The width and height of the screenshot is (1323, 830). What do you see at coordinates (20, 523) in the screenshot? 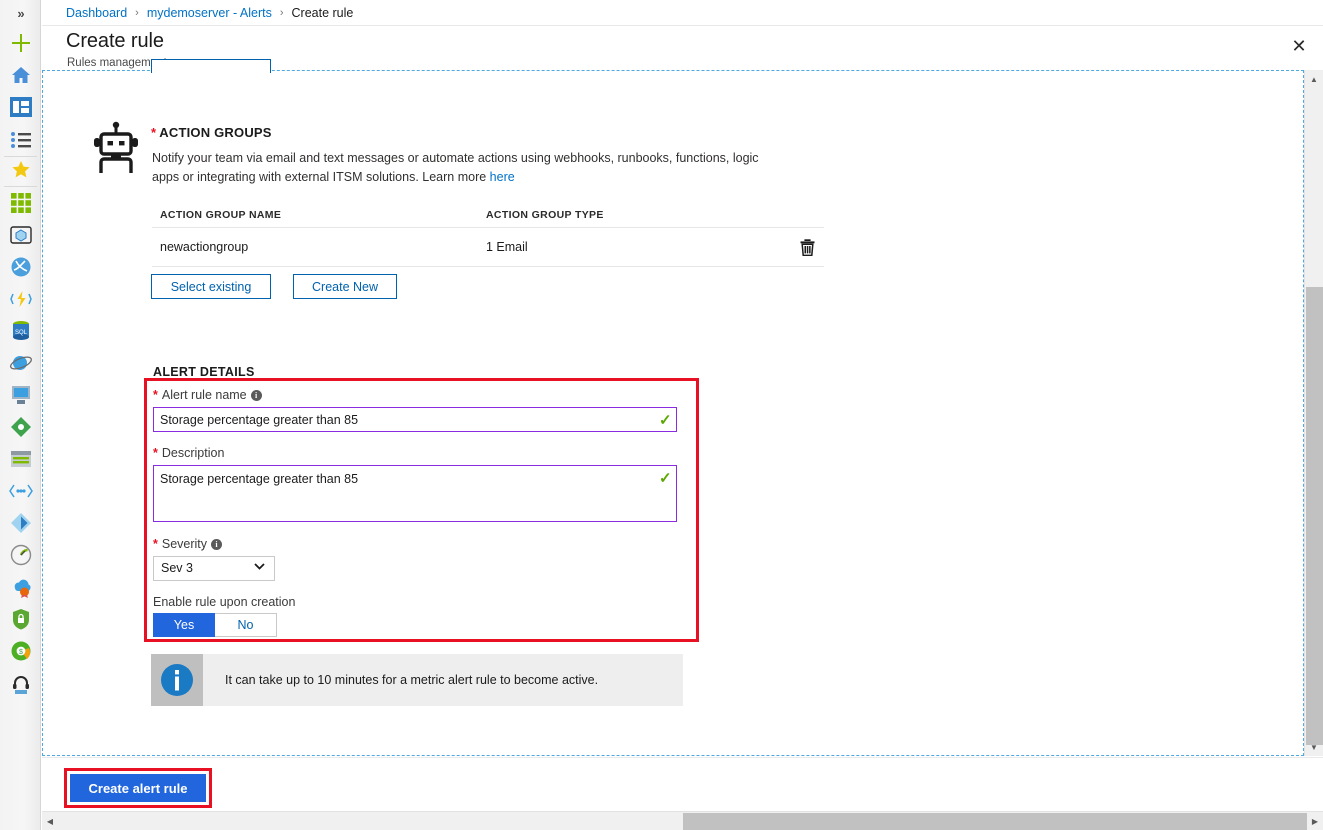
I see `azure-active-directory-icon` at bounding box center [20, 523].